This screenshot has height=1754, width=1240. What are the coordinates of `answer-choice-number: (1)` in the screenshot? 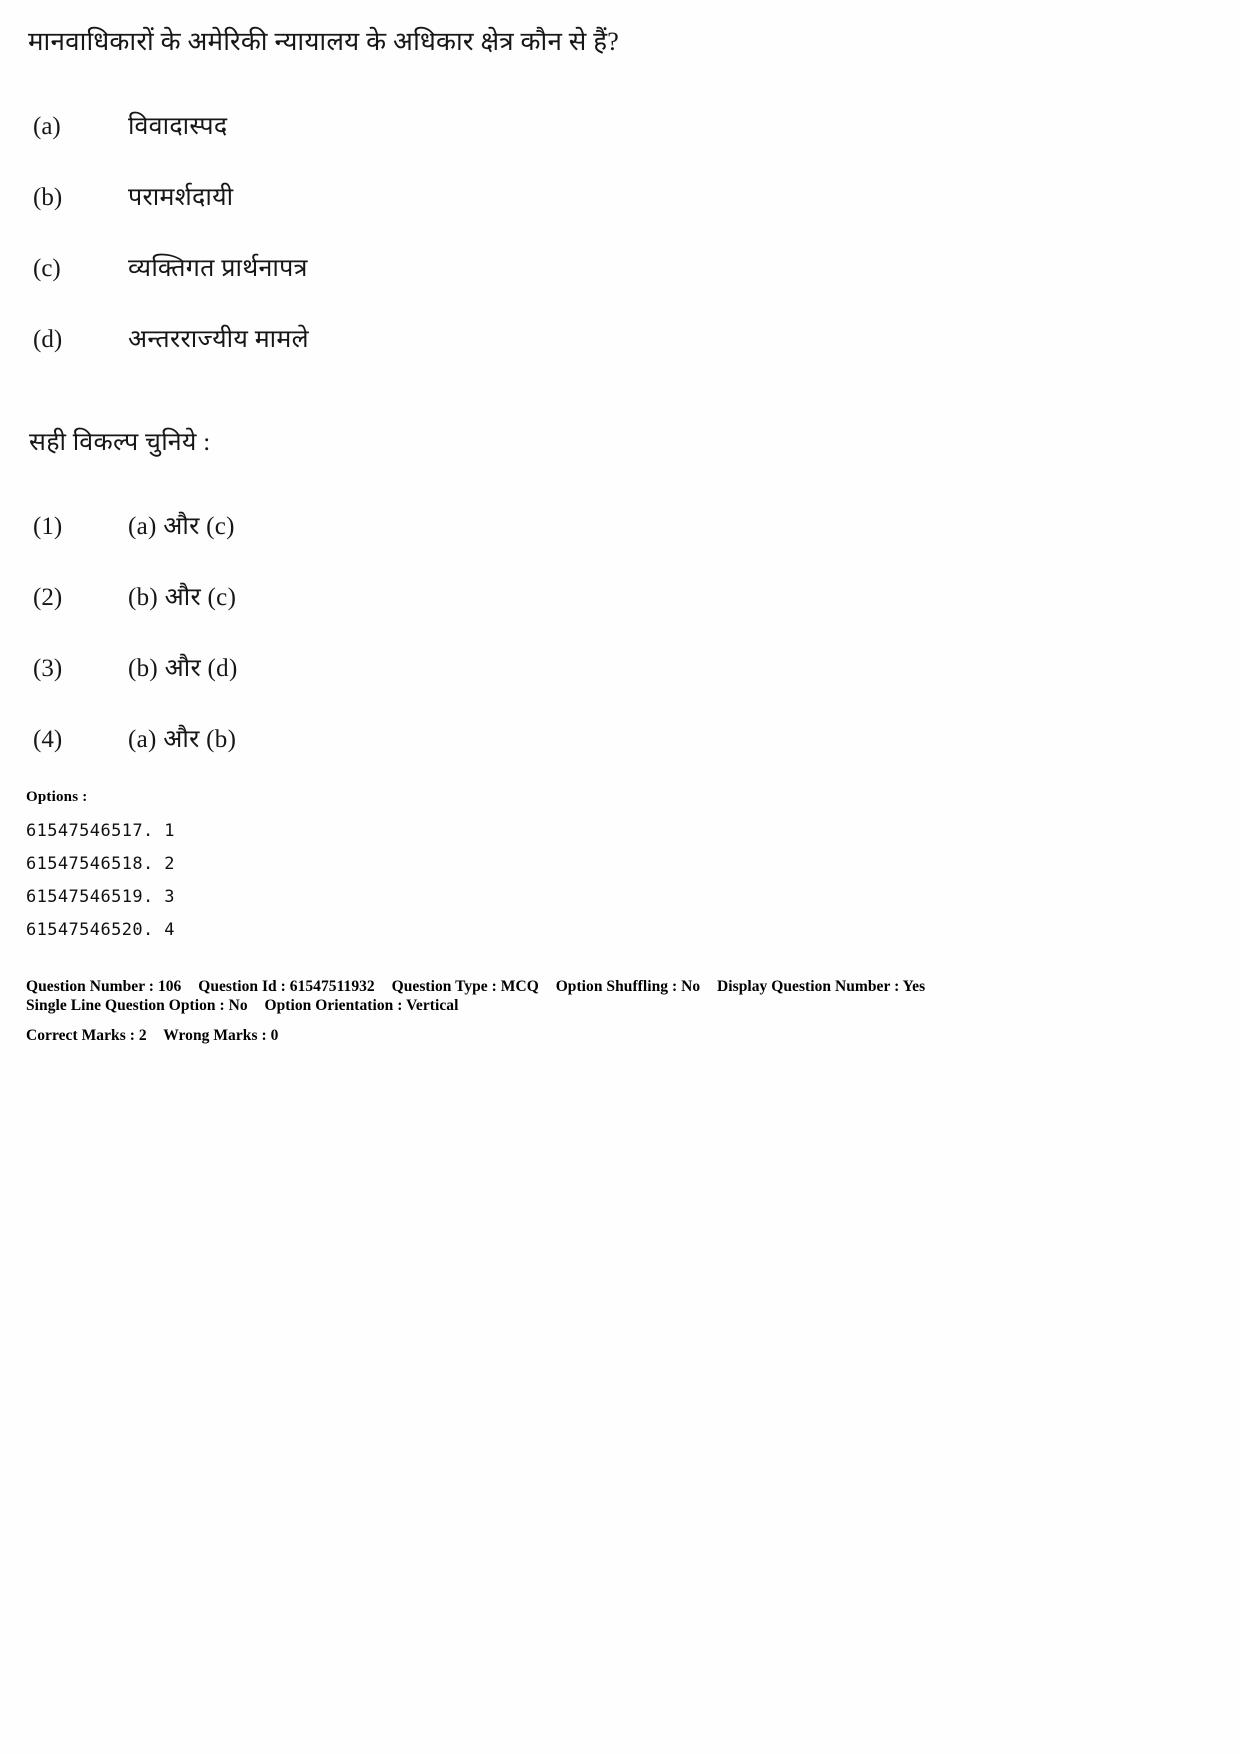 It's located at (48, 526).